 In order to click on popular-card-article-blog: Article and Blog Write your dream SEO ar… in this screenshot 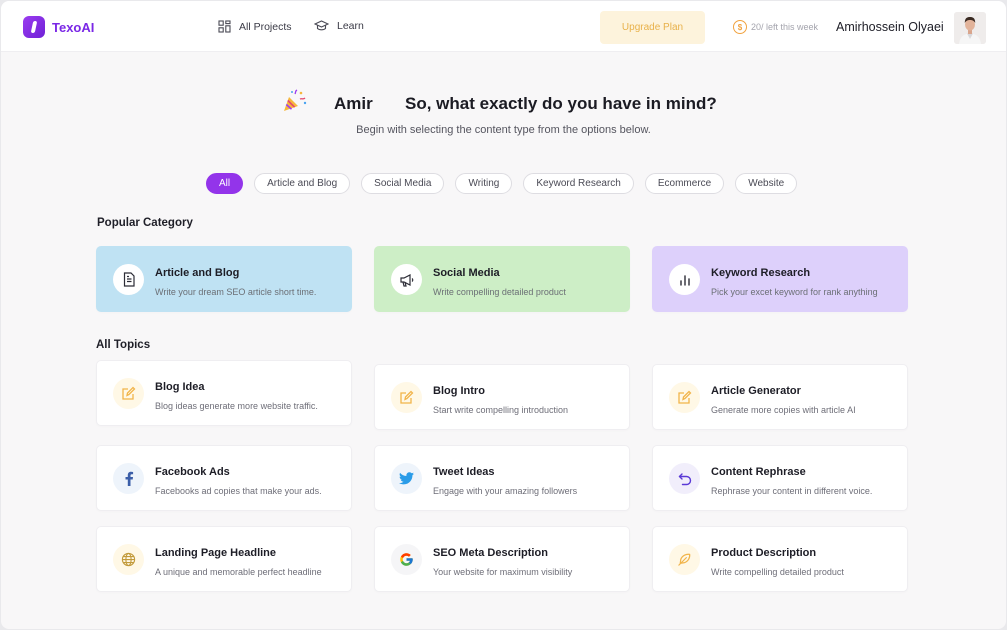, I will do `click(224, 279)`.